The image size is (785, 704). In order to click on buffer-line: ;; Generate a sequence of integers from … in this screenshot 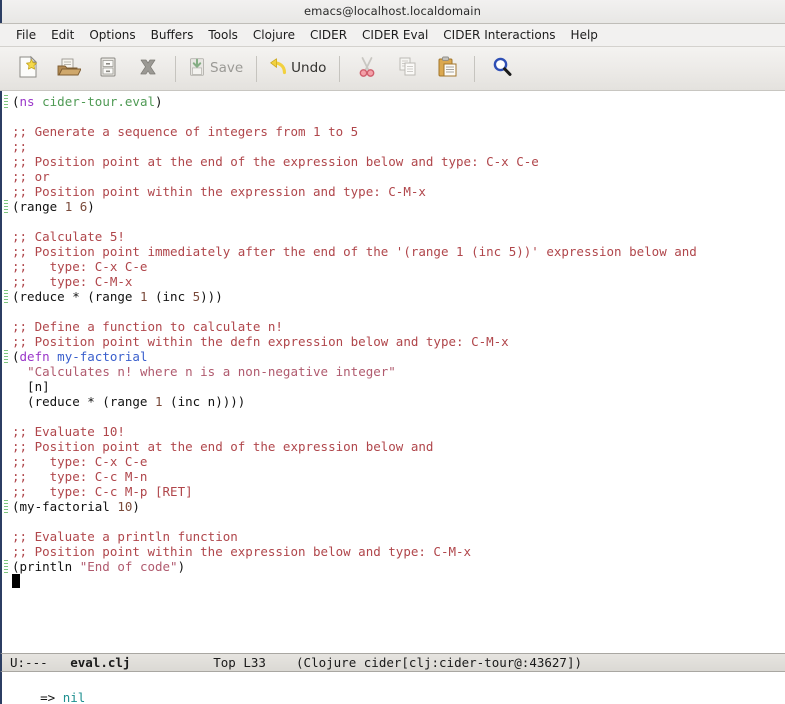, I will do `click(185, 131)`.